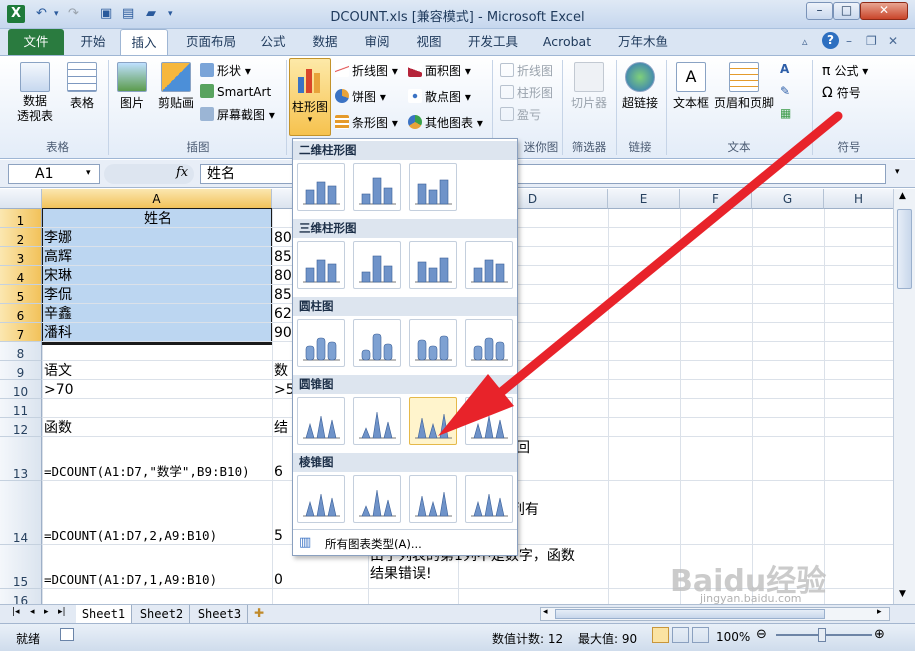 This screenshot has height=651, width=915. Describe the element at coordinates (157, 472) in the screenshot. I see `cell-a: =DCOUNT(A1:D7,"数学",B9:B10)` at that location.